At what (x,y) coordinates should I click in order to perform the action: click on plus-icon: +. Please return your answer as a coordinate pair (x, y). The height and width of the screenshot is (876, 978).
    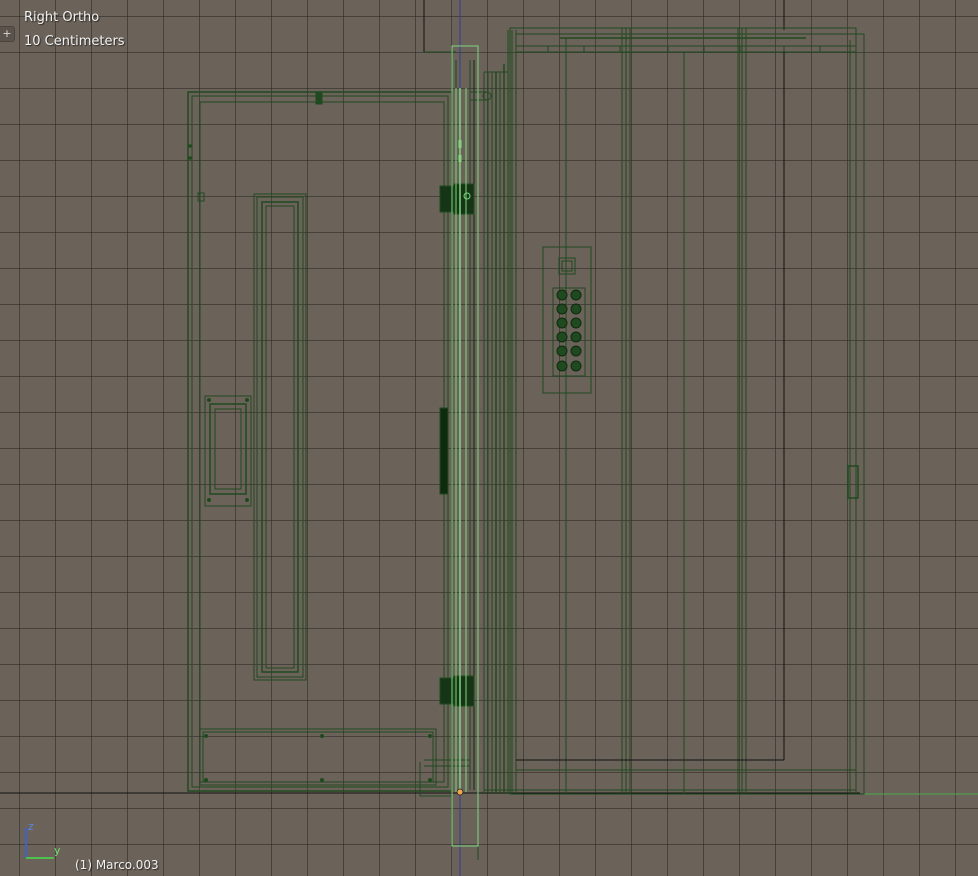
    Looking at the image, I should click on (7, 34).